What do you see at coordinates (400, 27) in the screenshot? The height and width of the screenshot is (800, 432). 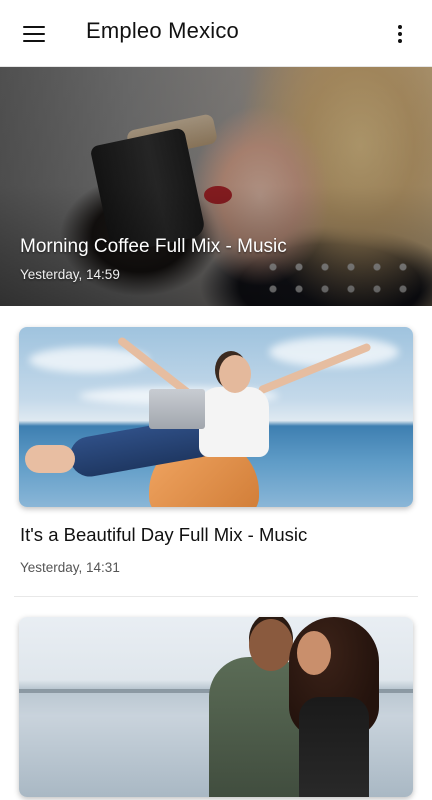 I see `more-vertical-icon` at bounding box center [400, 27].